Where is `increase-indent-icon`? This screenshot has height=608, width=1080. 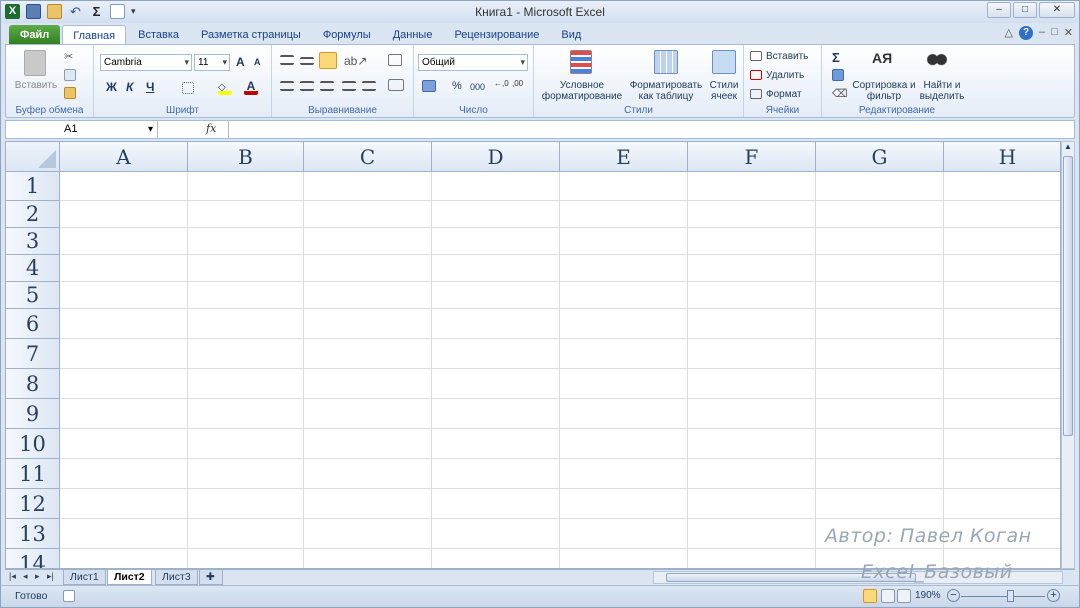 increase-indent-icon is located at coordinates (369, 86).